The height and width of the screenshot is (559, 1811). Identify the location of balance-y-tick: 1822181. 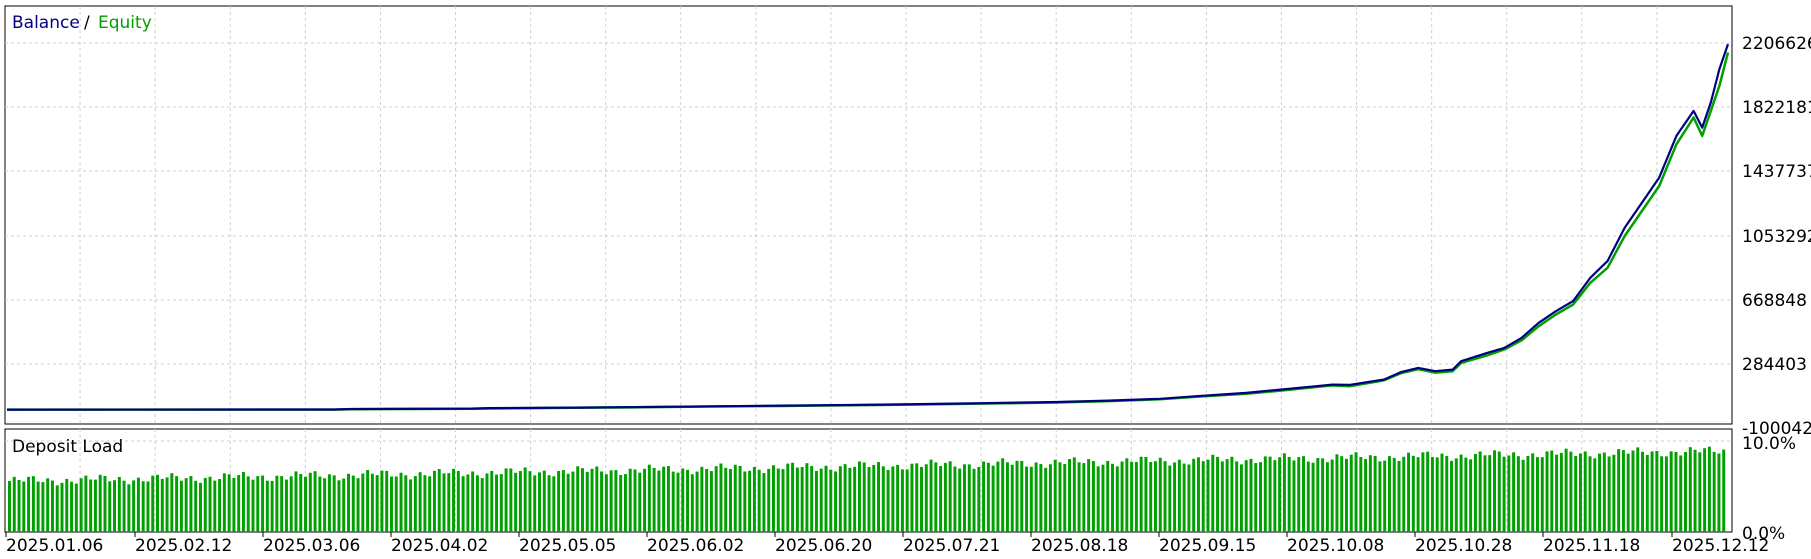
(1776, 108).